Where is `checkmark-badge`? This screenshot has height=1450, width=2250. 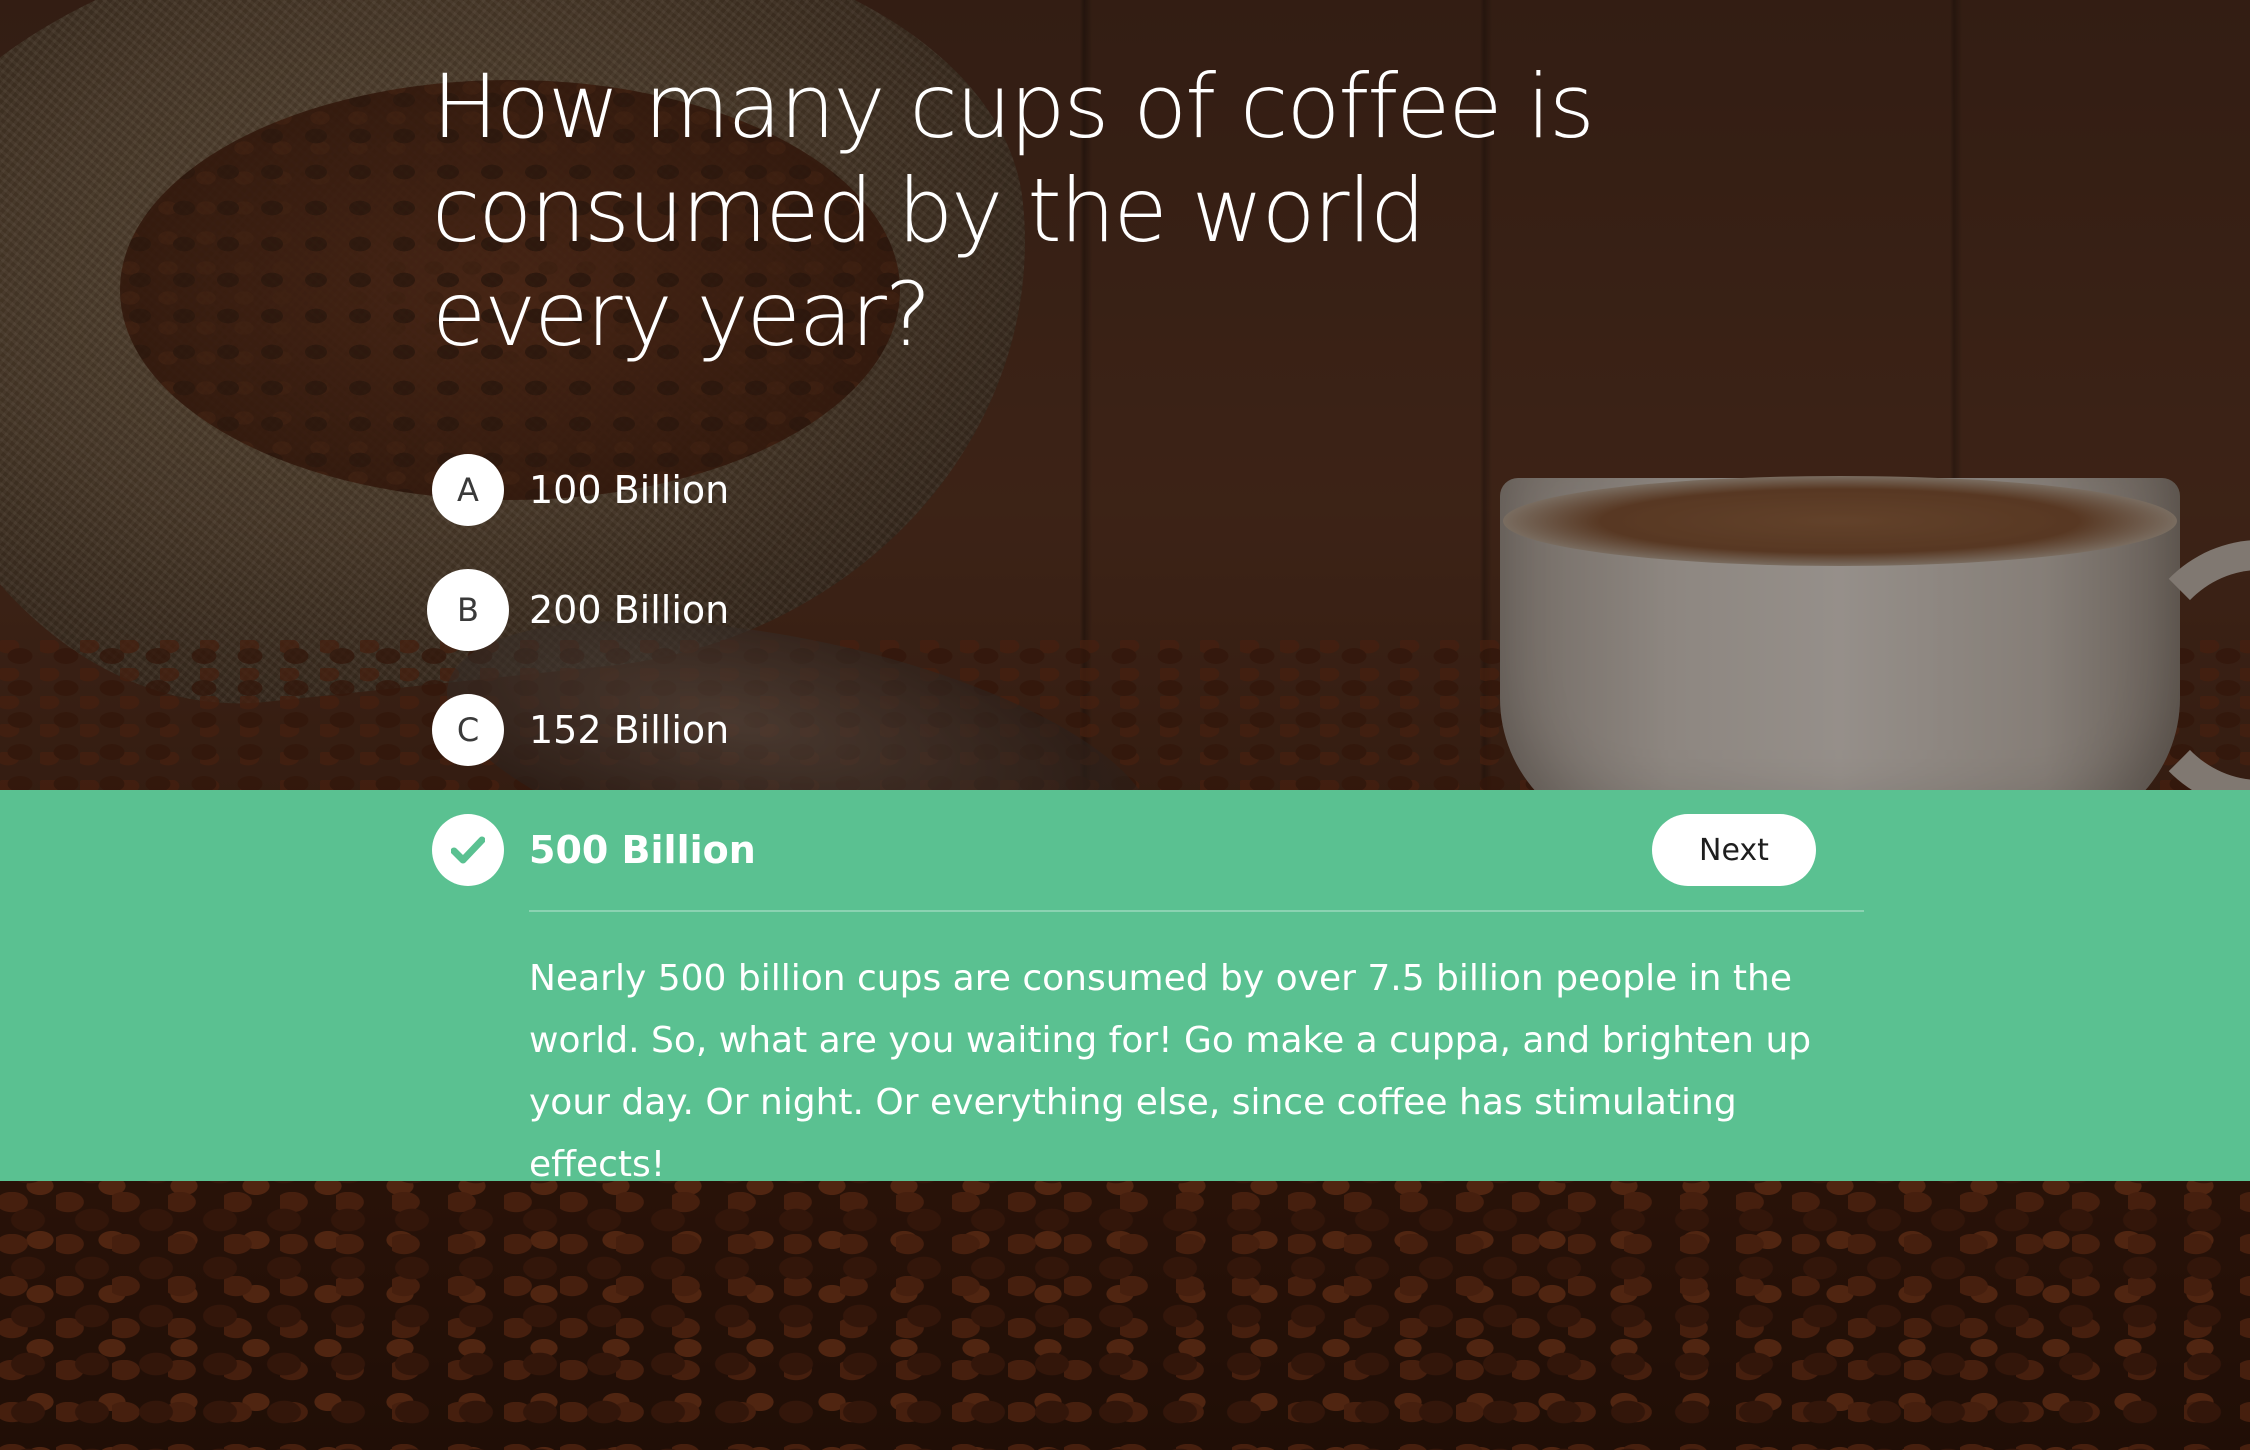 checkmark-badge is located at coordinates (468, 850).